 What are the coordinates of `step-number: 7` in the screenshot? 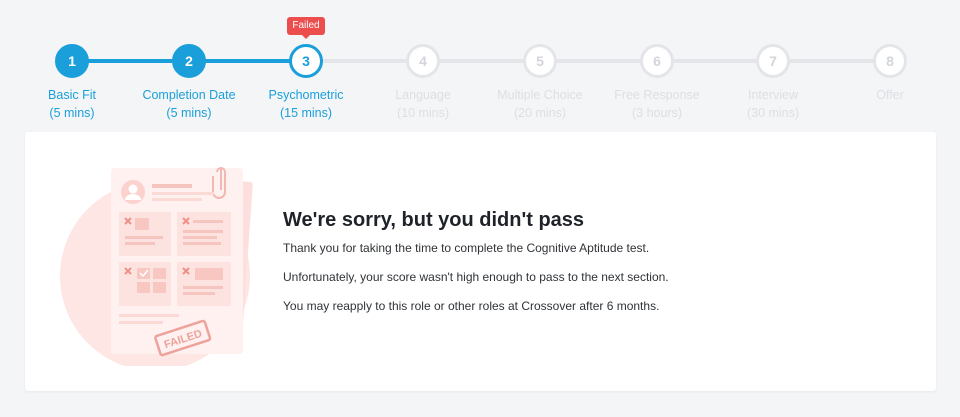 It's located at (773, 61).